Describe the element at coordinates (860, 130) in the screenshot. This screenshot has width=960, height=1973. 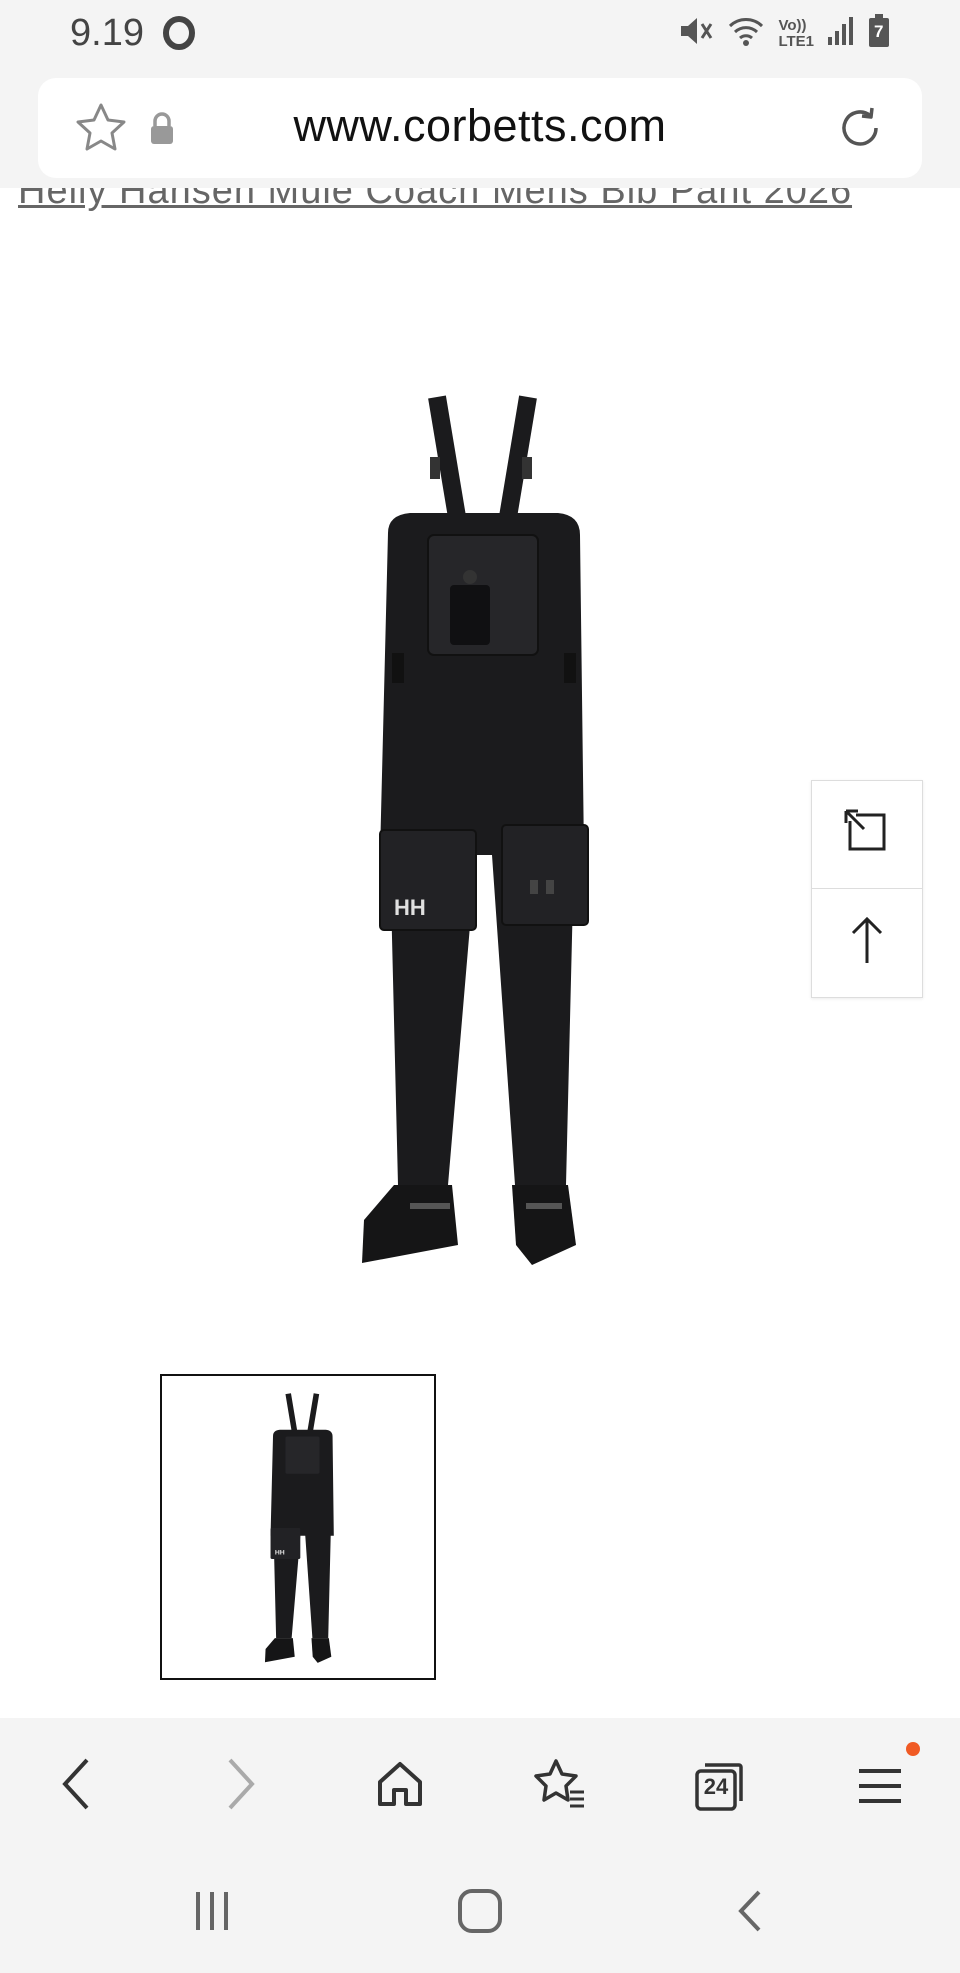
I see `reload-icon` at that location.